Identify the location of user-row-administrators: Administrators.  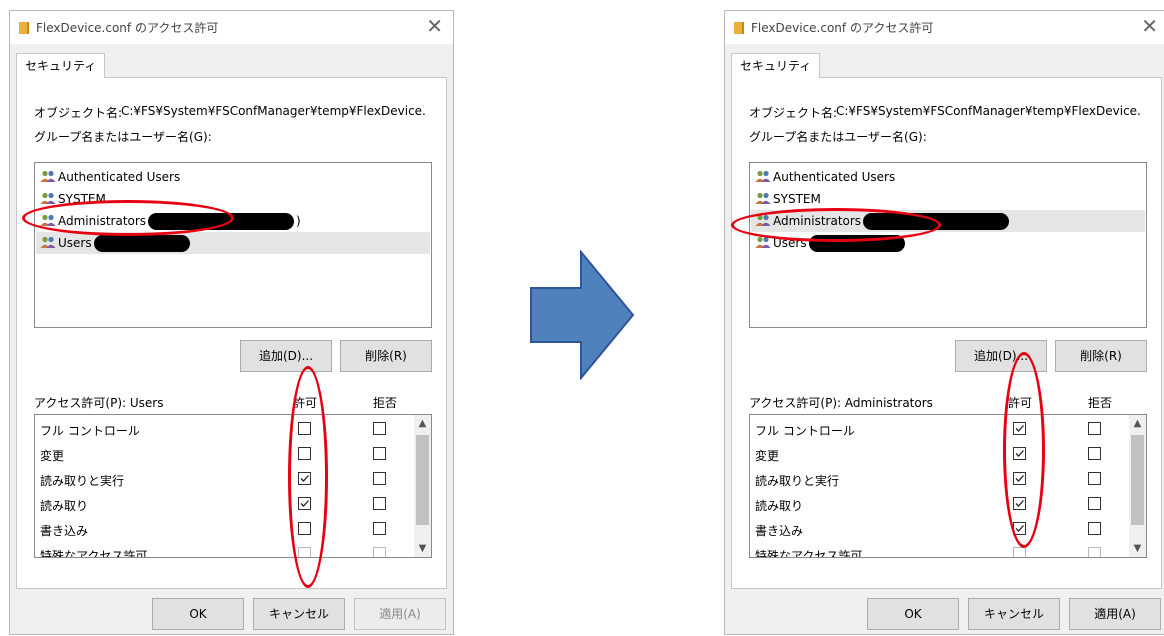
(948, 221).